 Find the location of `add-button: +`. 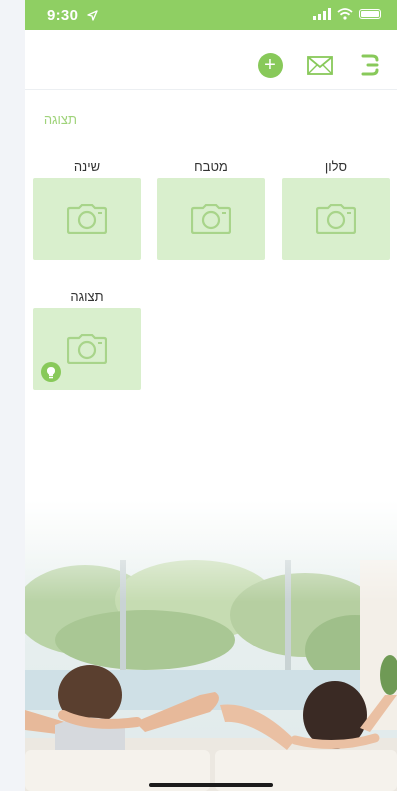

add-button: + is located at coordinates (270, 65).